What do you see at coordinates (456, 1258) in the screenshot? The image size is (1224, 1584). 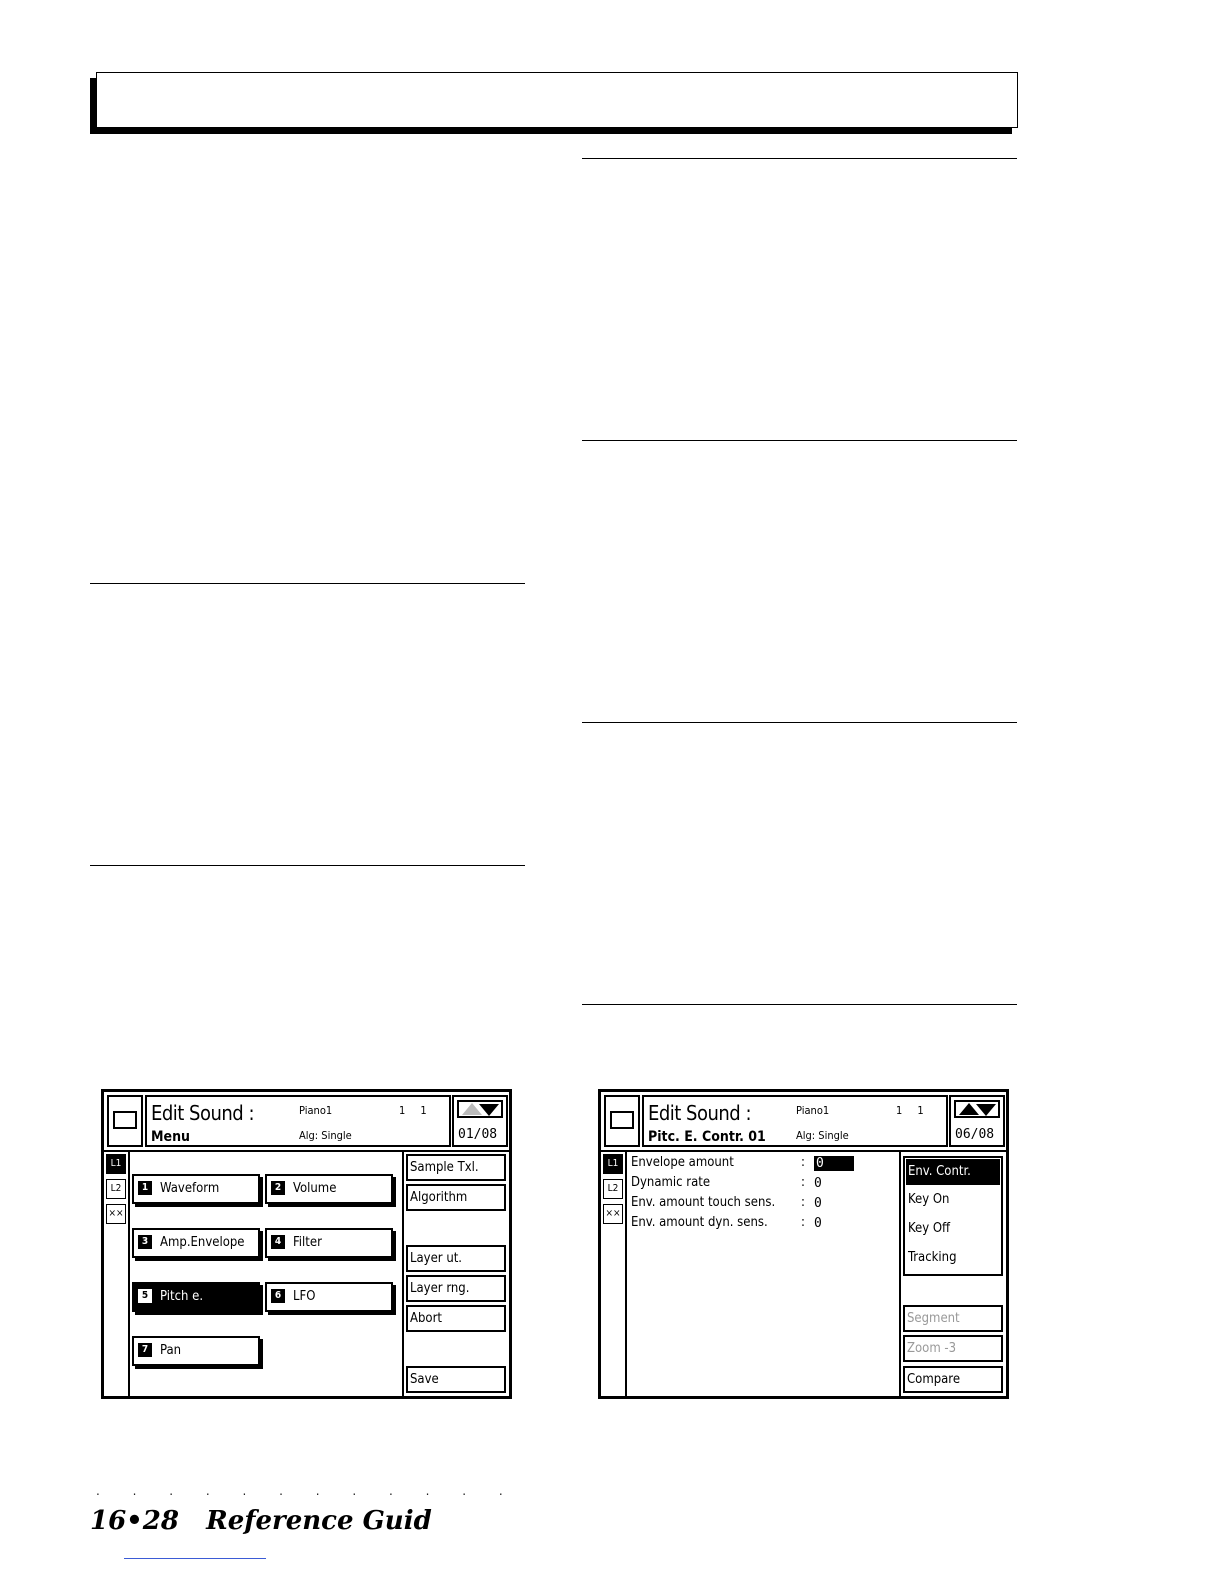 I see `side-button-layer-ut: Layer ut.` at bounding box center [456, 1258].